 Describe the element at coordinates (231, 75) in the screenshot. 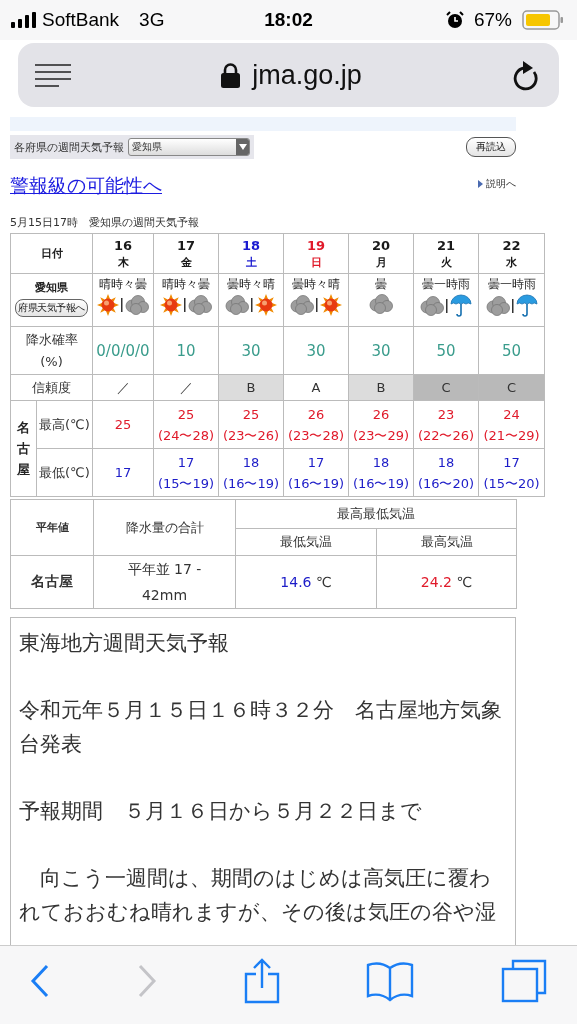

I see `lock-icon` at that location.